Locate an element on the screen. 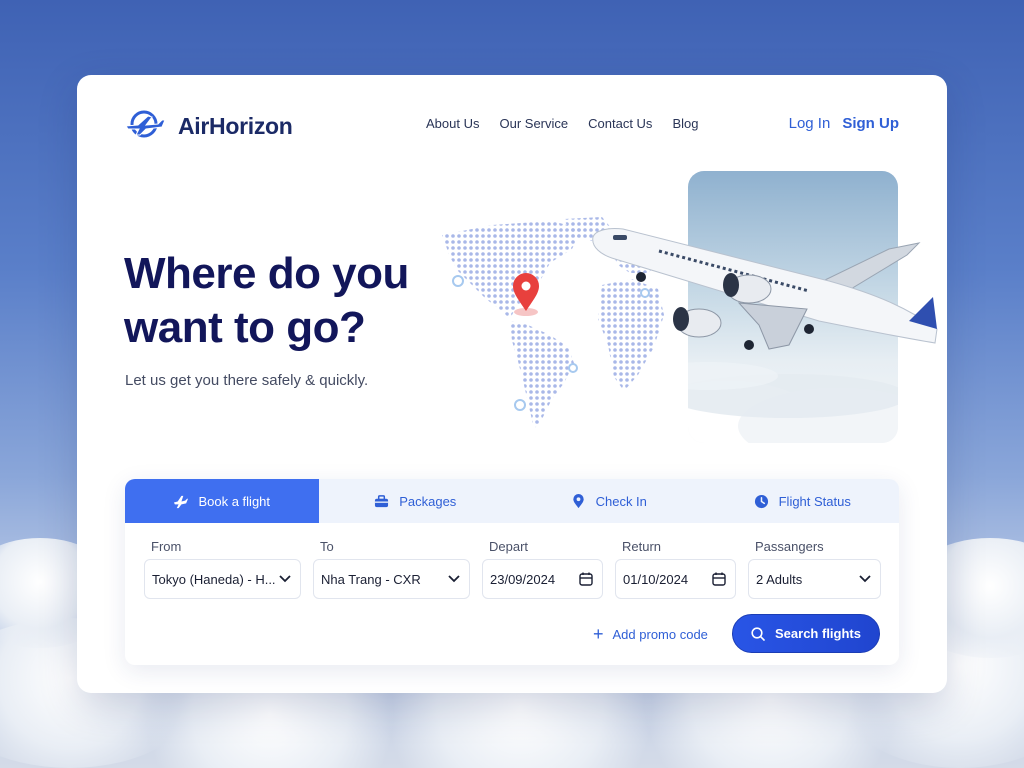  depart-label: Depart is located at coordinates (509, 546).